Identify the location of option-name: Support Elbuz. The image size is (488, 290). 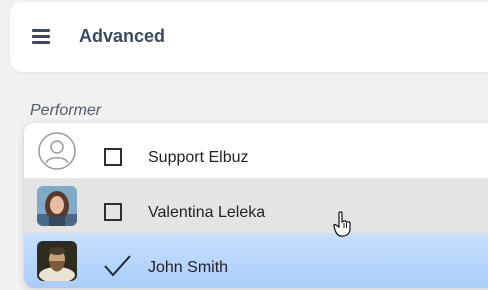
(198, 157).